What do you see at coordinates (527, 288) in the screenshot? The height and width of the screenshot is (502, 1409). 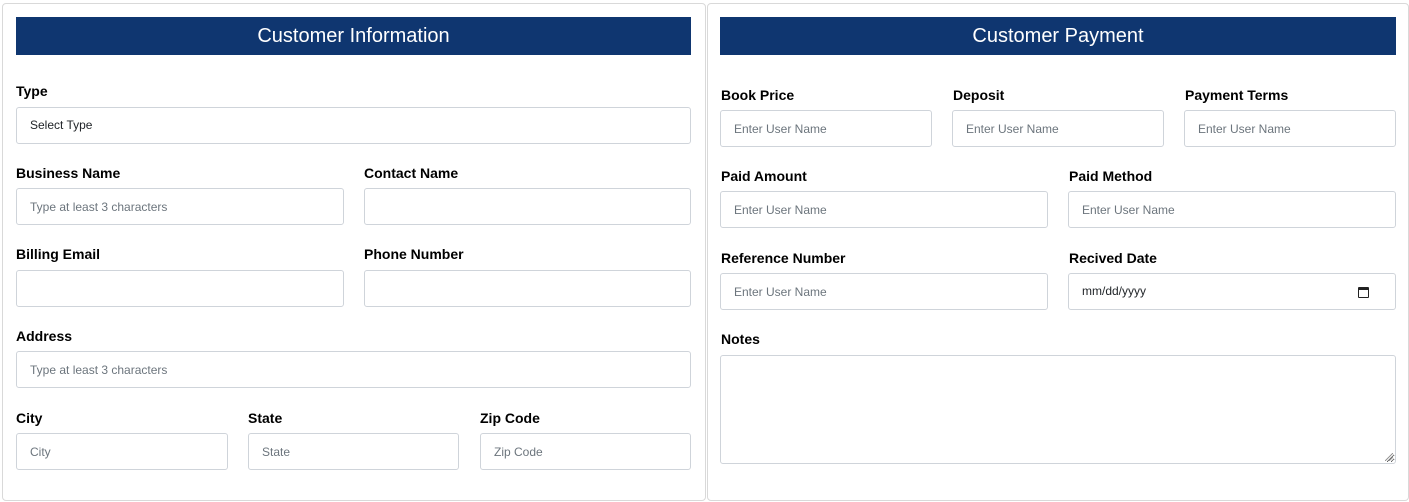 I see `phone-number-input` at bounding box center [527, 288].